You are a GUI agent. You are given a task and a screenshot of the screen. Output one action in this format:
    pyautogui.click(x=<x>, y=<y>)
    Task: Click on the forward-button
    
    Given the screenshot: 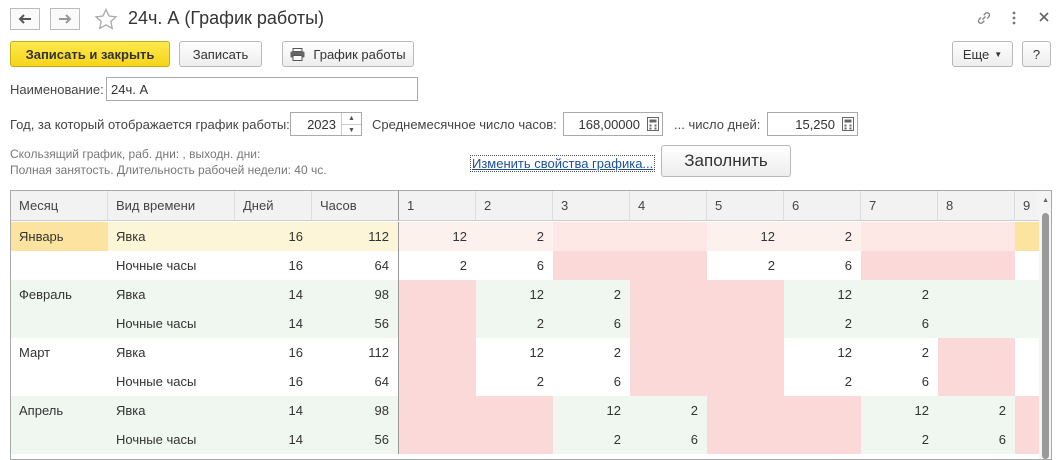 What is the action you would take?
    pyautogui.click(x=65, y=19)
    